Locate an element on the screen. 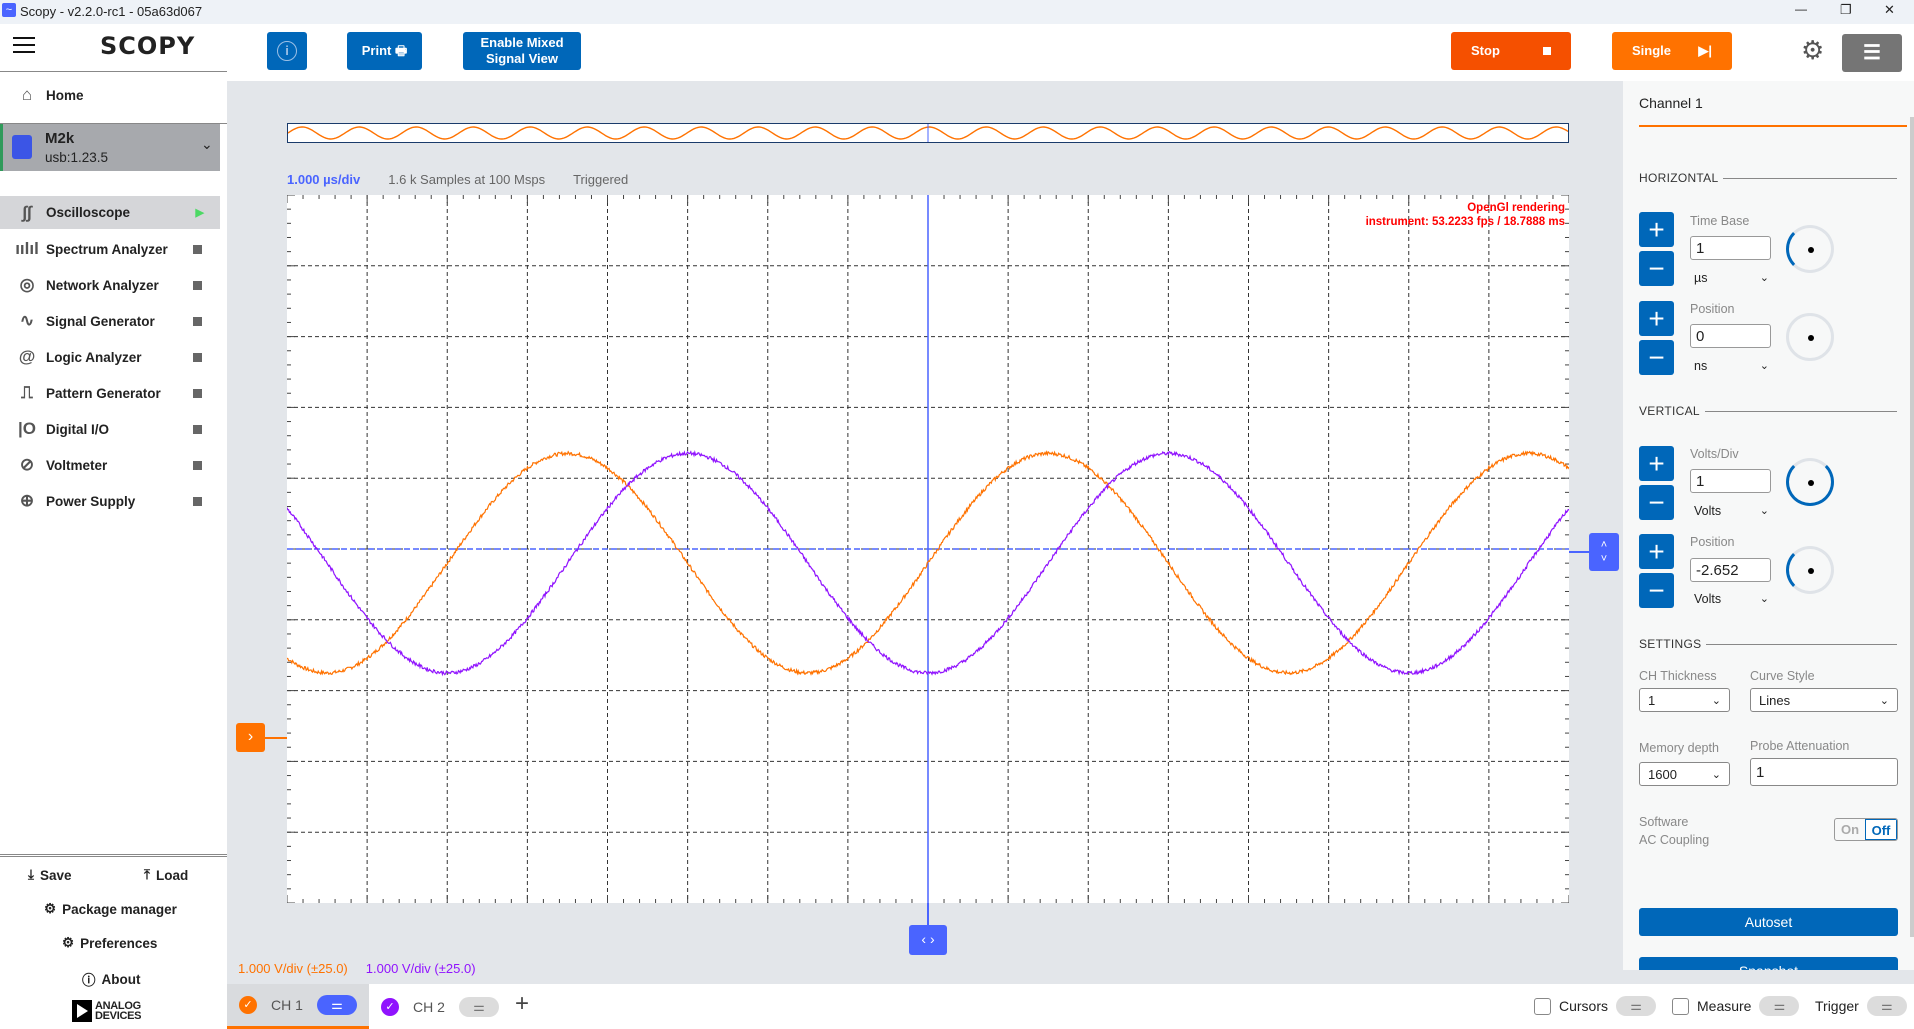 The height and width of the screenshot is (1029, 1914). volts-div-unit-select: Volts ⌄ is located at coordinates (1731, 511).